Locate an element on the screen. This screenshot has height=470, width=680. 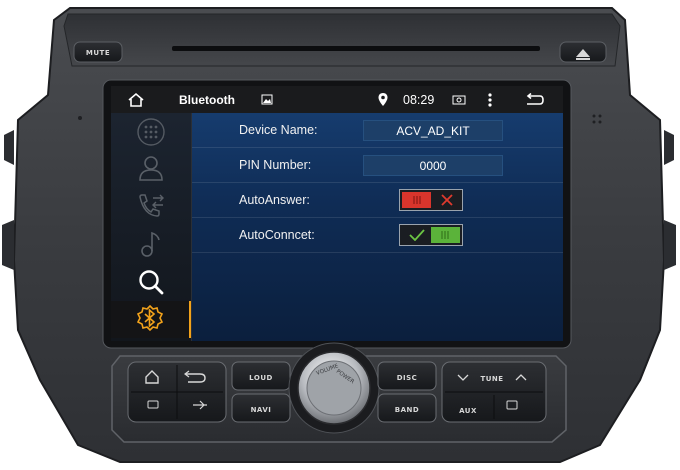
auto-answer-toggle is located at coordinates (431, 200).